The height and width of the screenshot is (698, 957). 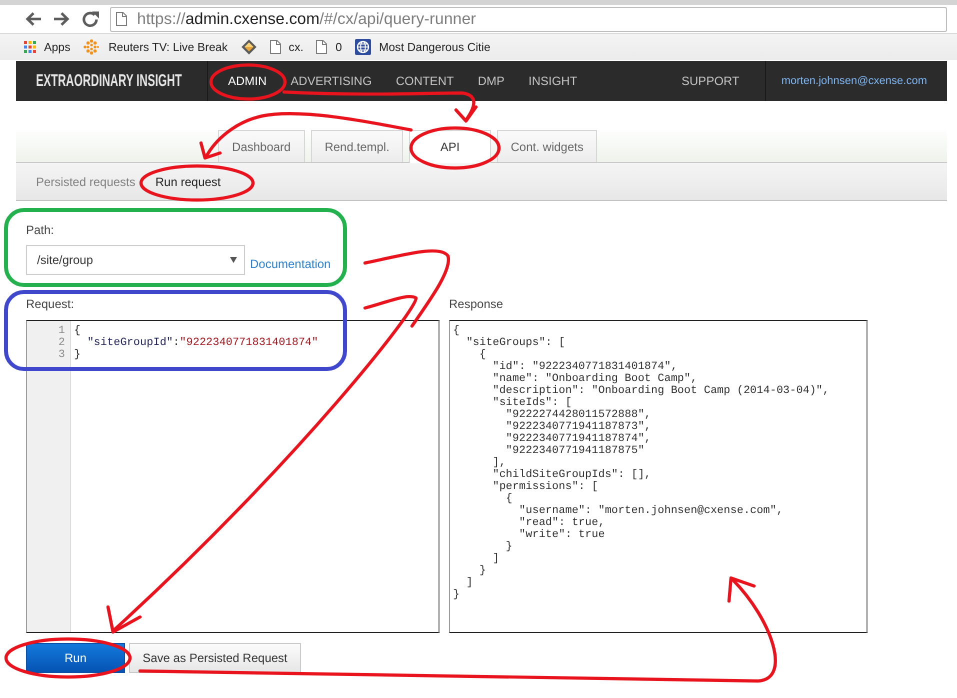 What do you see at coordinates (422, 47) in the screenshot?
I see `bookmark-link: Most Dangerous Citie` at bounding box center [422, 47].